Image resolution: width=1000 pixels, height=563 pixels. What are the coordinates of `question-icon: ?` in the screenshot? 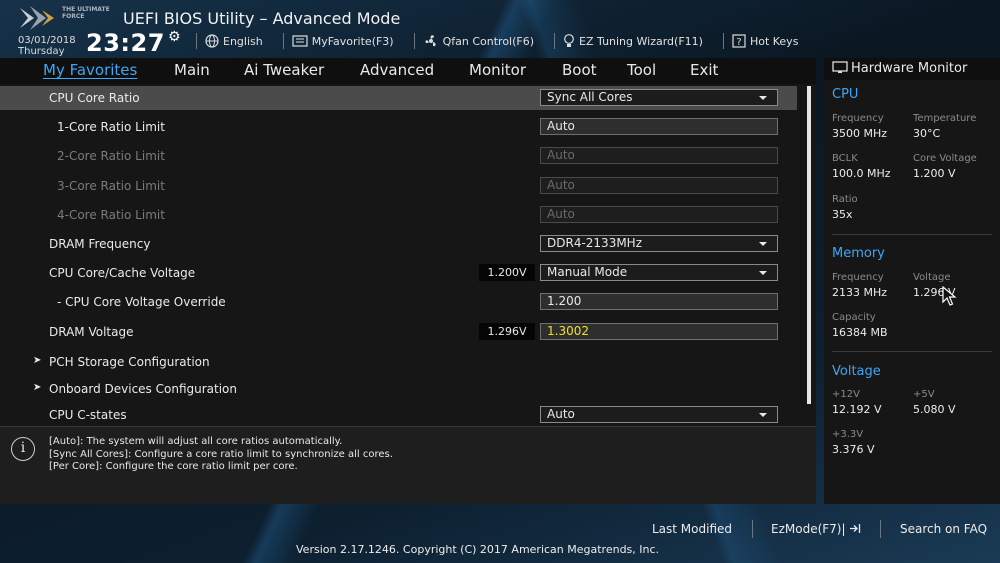 It's located at (739, 41).